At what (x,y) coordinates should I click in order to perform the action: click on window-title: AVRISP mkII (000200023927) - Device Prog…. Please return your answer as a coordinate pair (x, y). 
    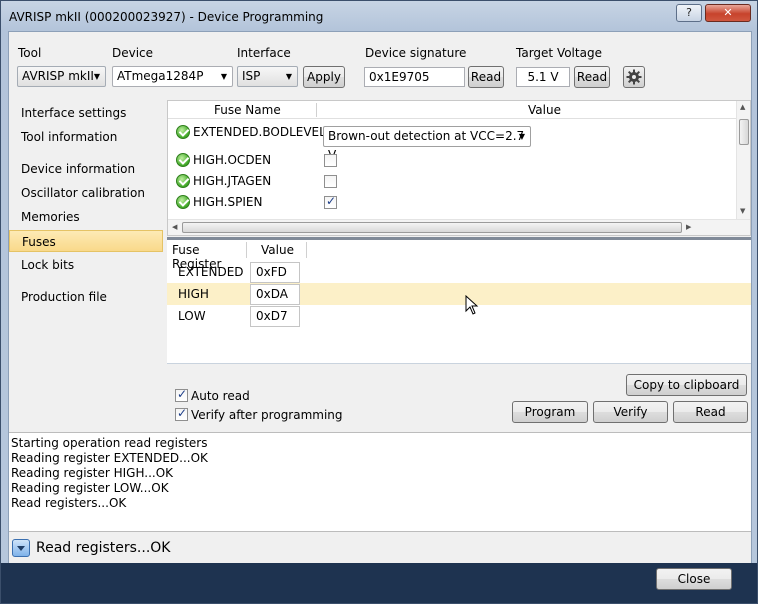
    Looking at the image, I should click on (166, 17).